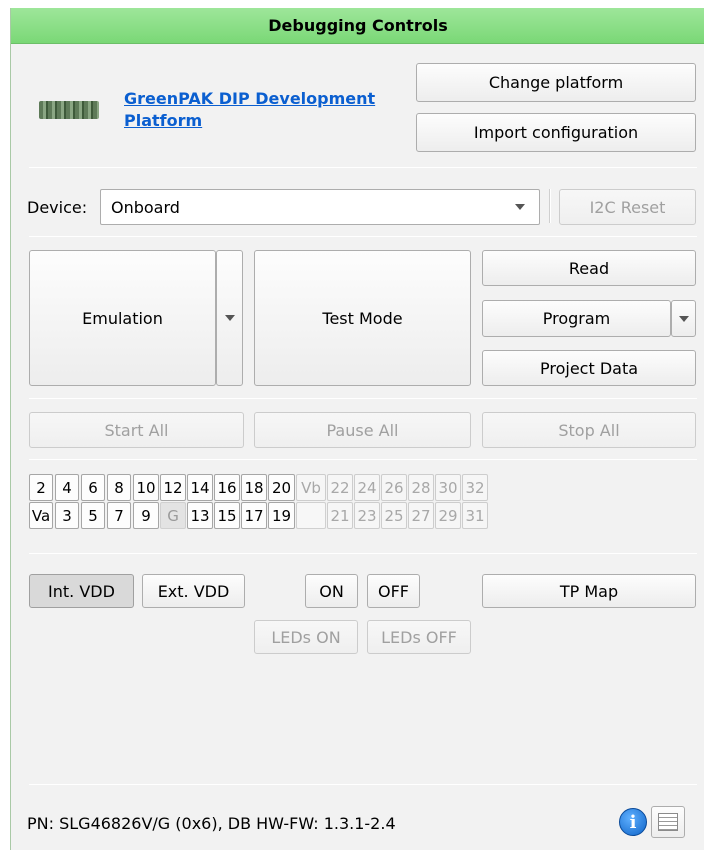 The image size is (704, 850). I want to click on pin-24: 24, so click(367, 487).